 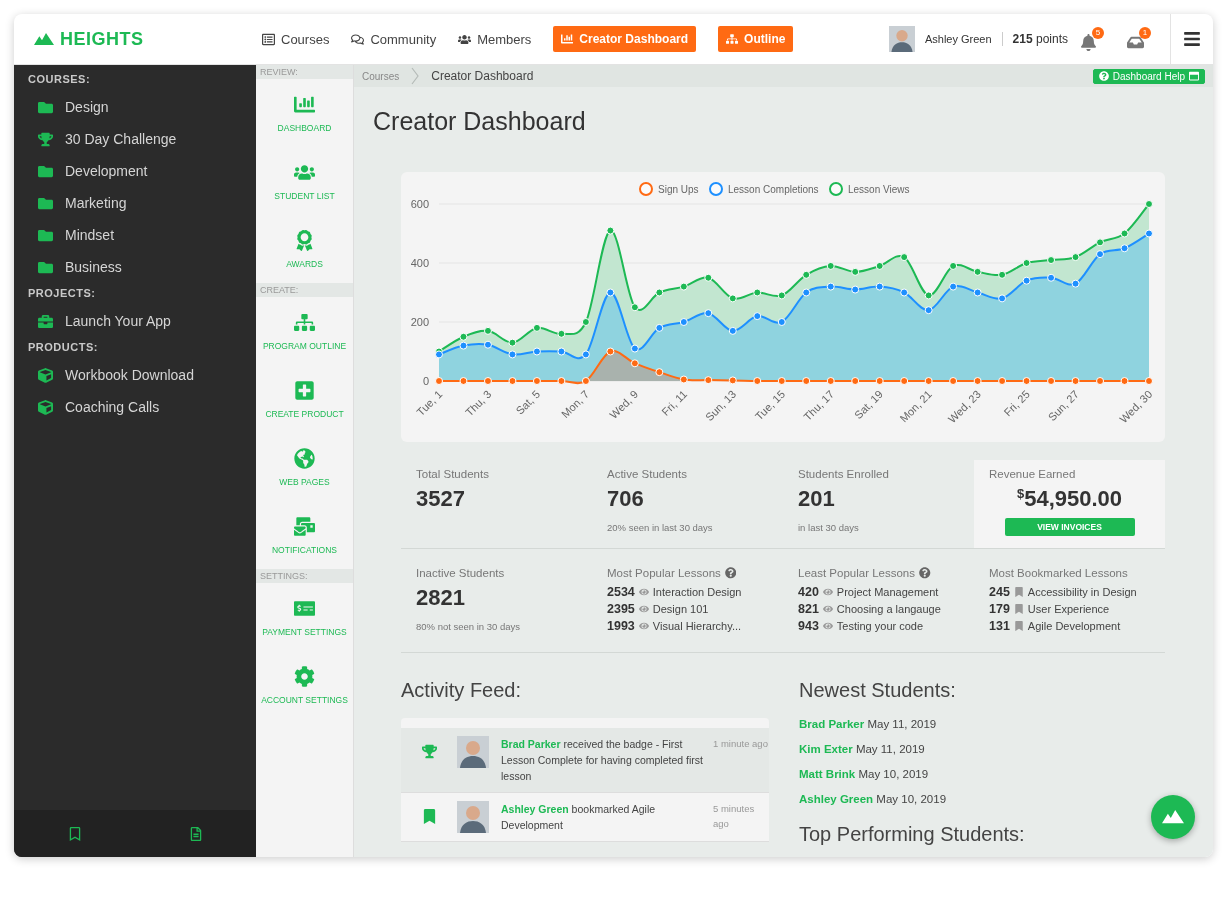 I want to click on lesson-item: 245 Accessibility in Design, so click(x=1063, y=592).